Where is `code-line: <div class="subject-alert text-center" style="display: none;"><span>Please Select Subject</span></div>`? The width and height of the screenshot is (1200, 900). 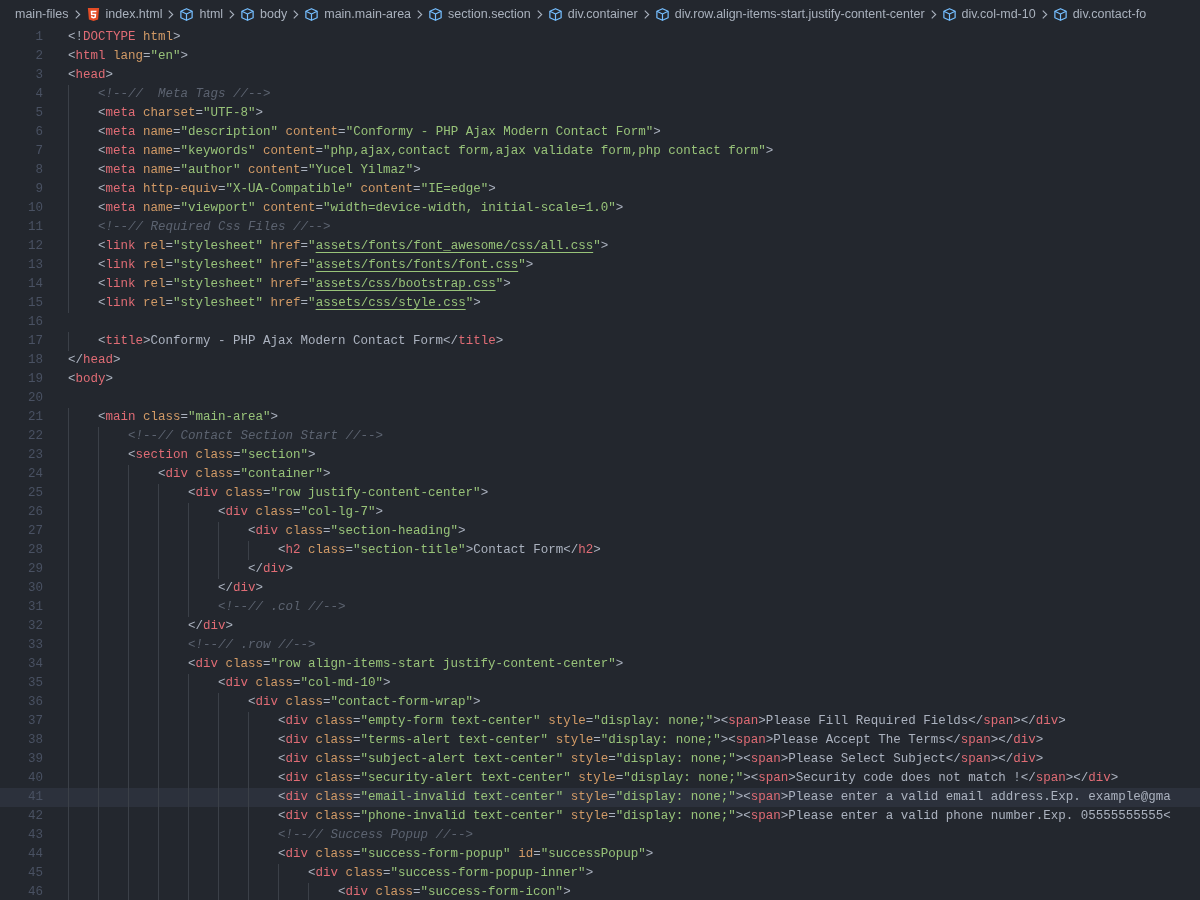
code-line: <div class="subject-alert text-center" style="display: none;"><span>Please Select Subject</span></div> is located at coordinates (660, 759).